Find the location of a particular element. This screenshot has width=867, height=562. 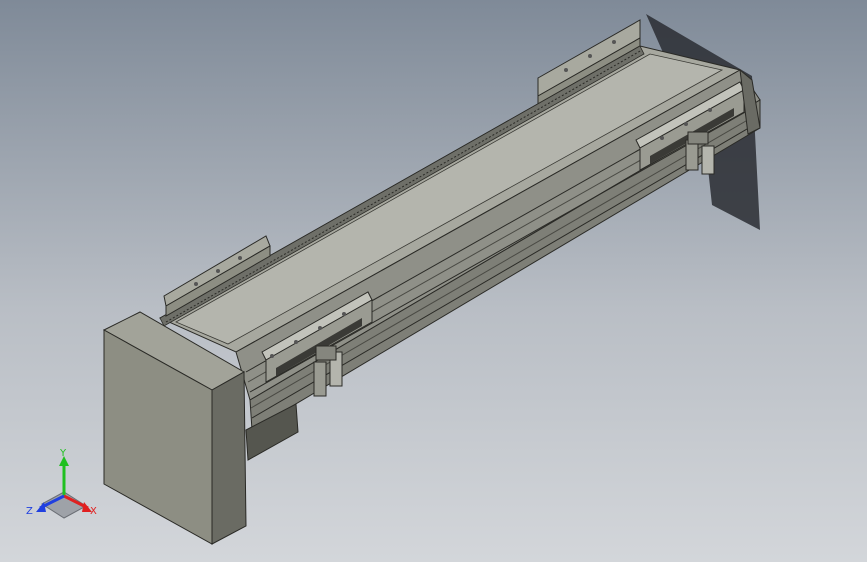

x-axis-label: X is located at coordinates (93, 511).